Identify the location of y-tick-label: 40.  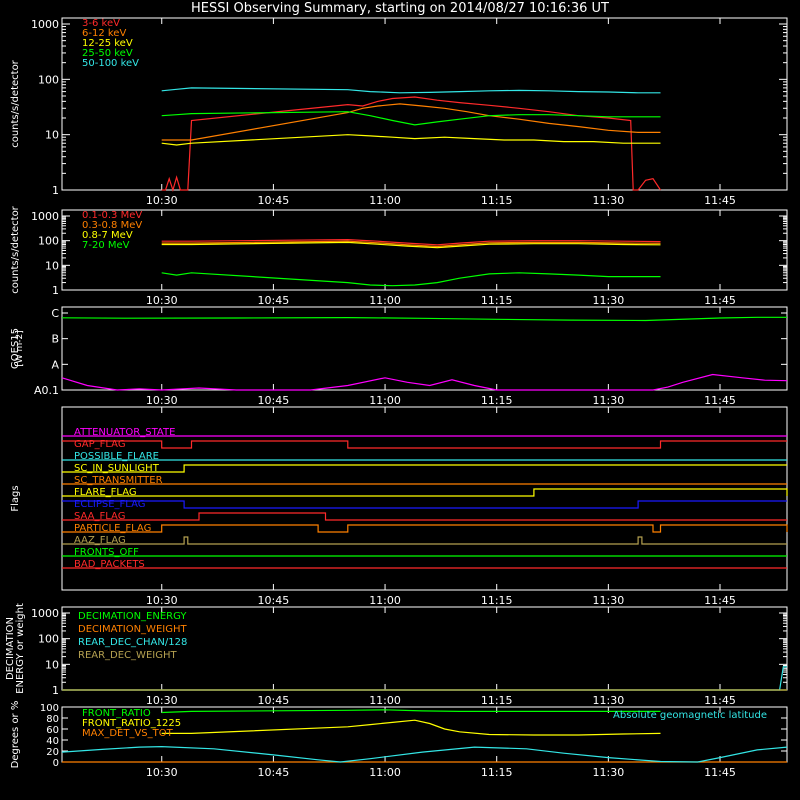
(52, 741).